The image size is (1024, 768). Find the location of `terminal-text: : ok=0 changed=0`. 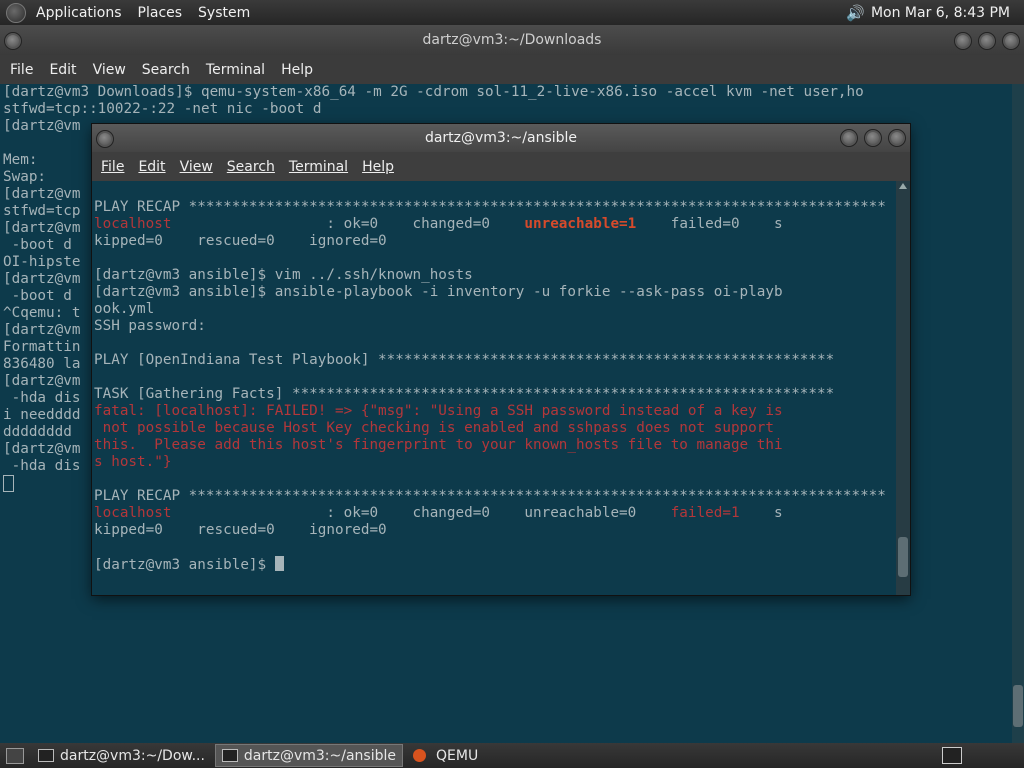

terminal-text: : ok=0 changed=0 is located at coordinates (348, 224).